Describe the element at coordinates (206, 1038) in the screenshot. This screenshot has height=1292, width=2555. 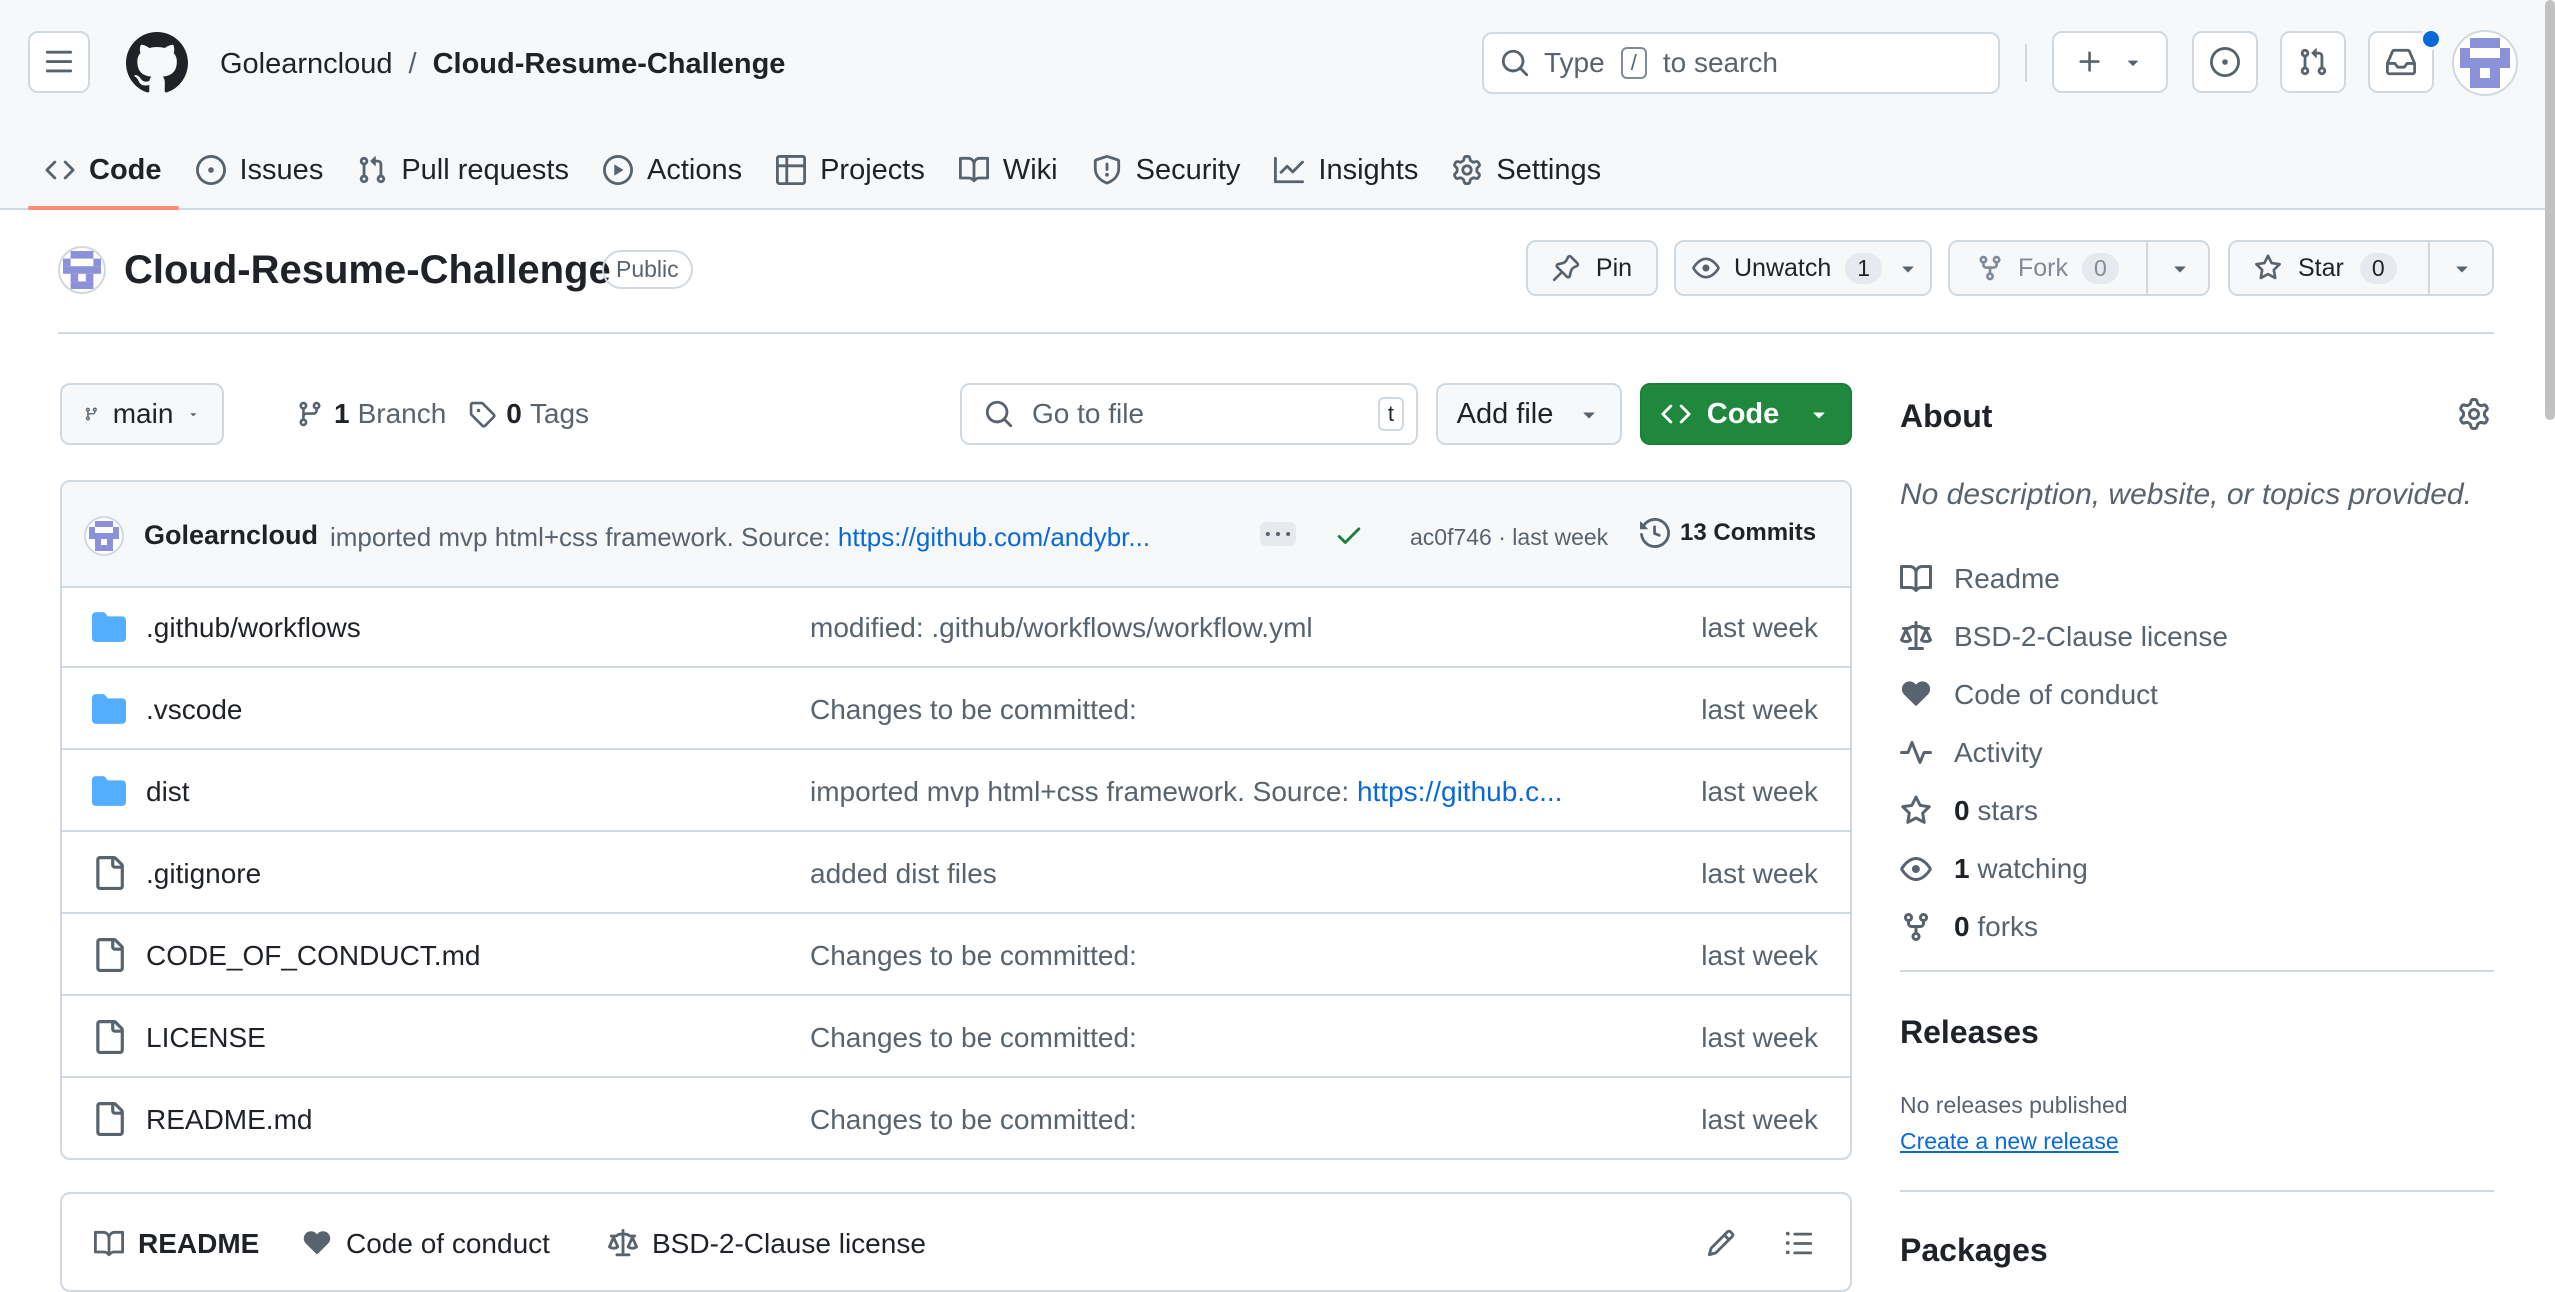
I see `file-name: LICENSE` at that location.